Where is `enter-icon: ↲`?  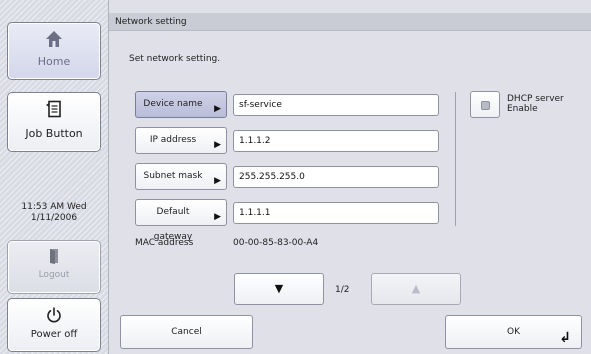 enter-icon: ↲ is located at coordinates (565, 338).